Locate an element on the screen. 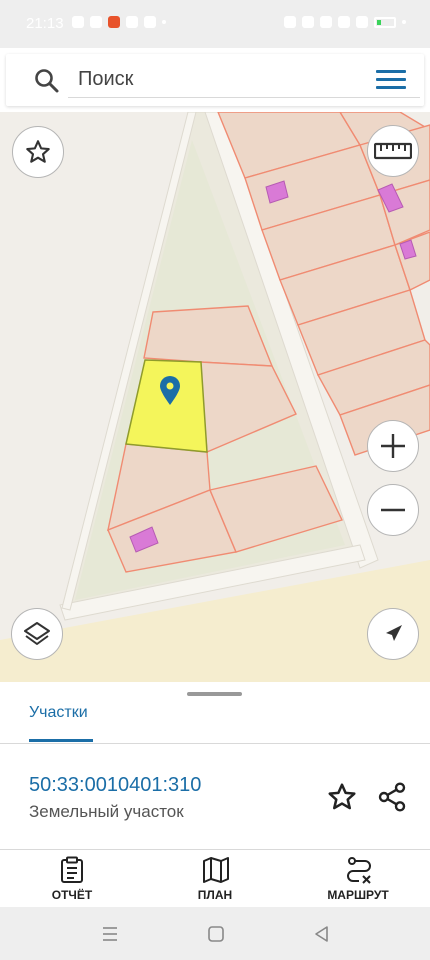  navigation-arrow-icon is located at coordinates (394, 633).